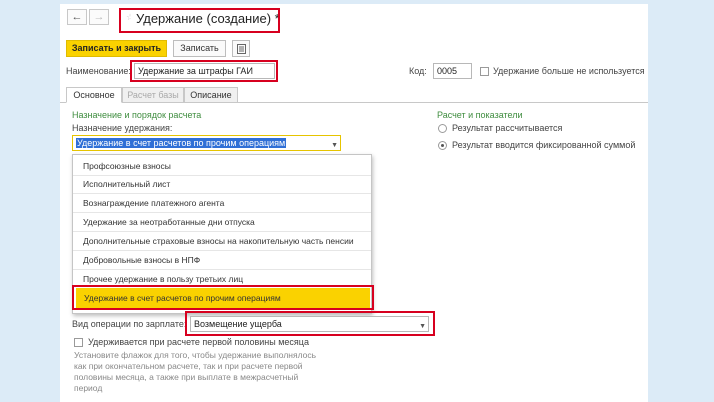  I want to click on save-button: Записать, so click(199, 48).